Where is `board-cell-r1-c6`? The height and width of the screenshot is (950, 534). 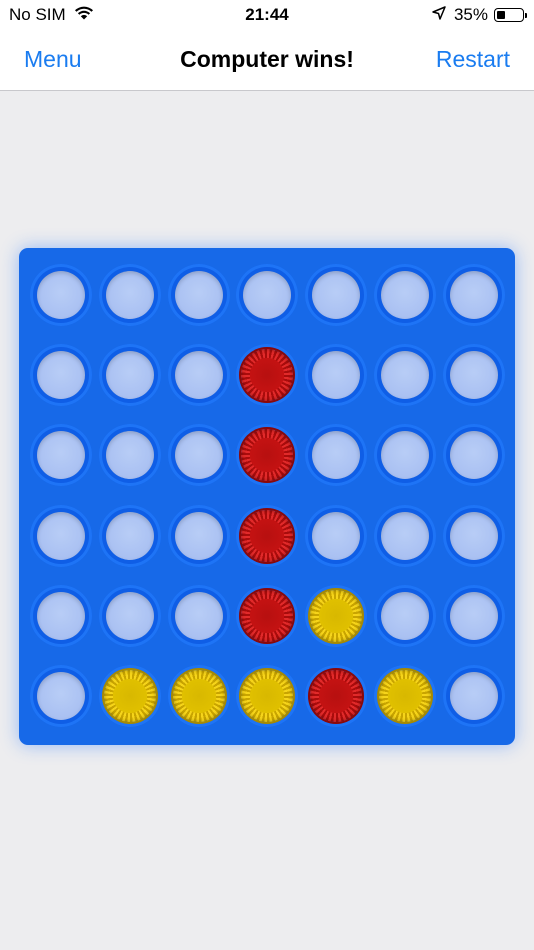 board-cell-r1-c6 is located at coordinates (405, 295).